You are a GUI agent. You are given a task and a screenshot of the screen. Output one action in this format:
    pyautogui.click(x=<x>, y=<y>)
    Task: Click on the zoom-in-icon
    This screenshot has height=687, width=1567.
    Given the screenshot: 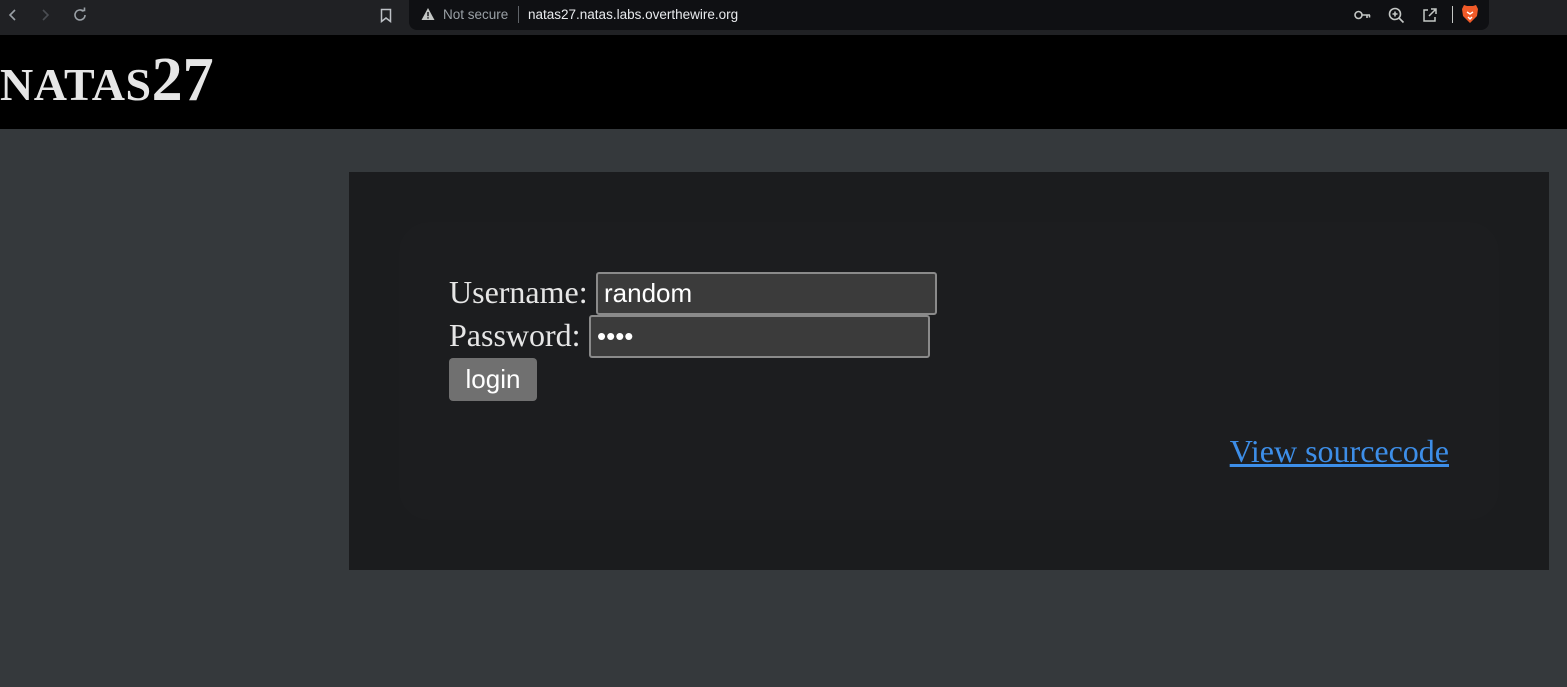 What is the action you would take?
    pyautogui.click(x=1396, y=15)
    